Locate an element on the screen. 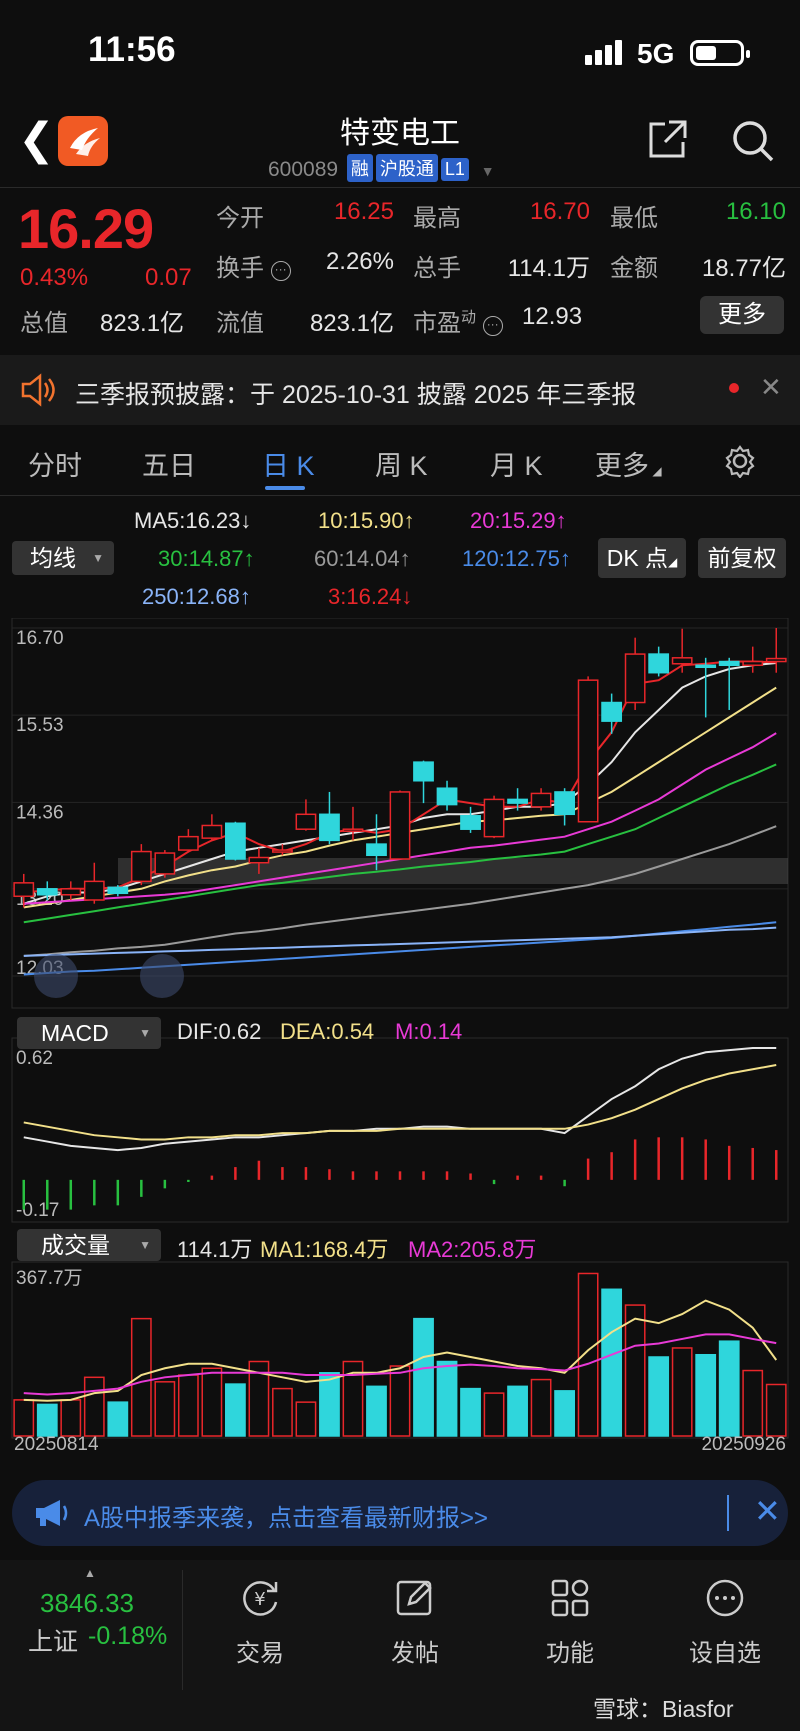 The width and height of the screenshot is (800, 1731). signal-icon is located at coordinates (605, 52).